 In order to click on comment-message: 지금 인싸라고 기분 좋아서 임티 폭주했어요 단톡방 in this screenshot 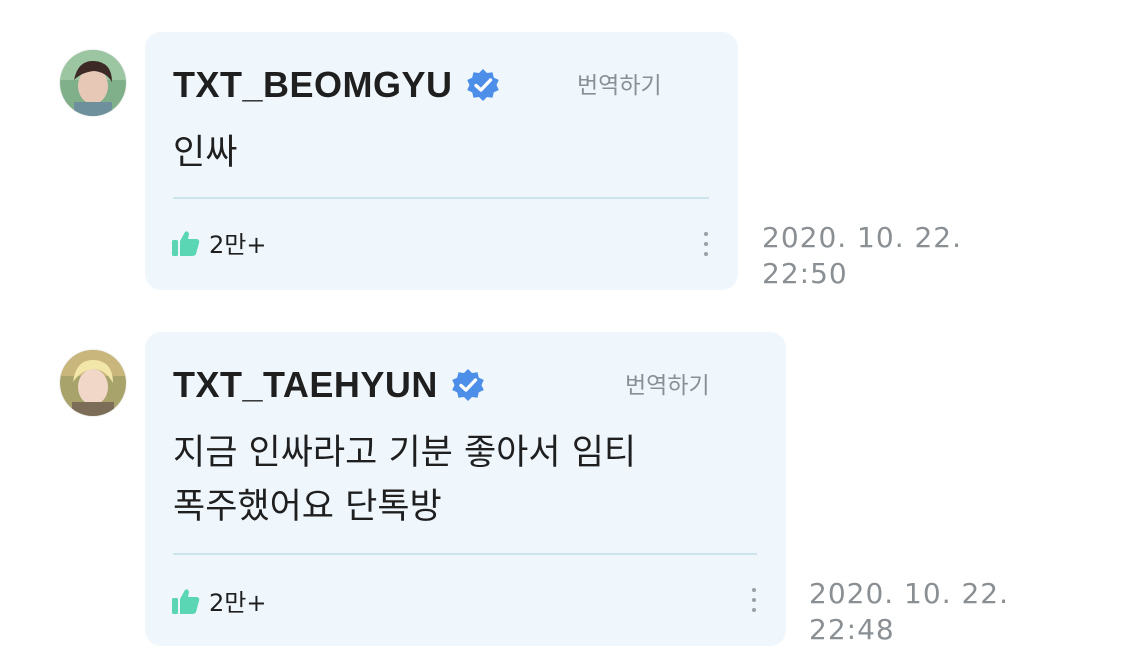, I will do `click(405, 480)`.